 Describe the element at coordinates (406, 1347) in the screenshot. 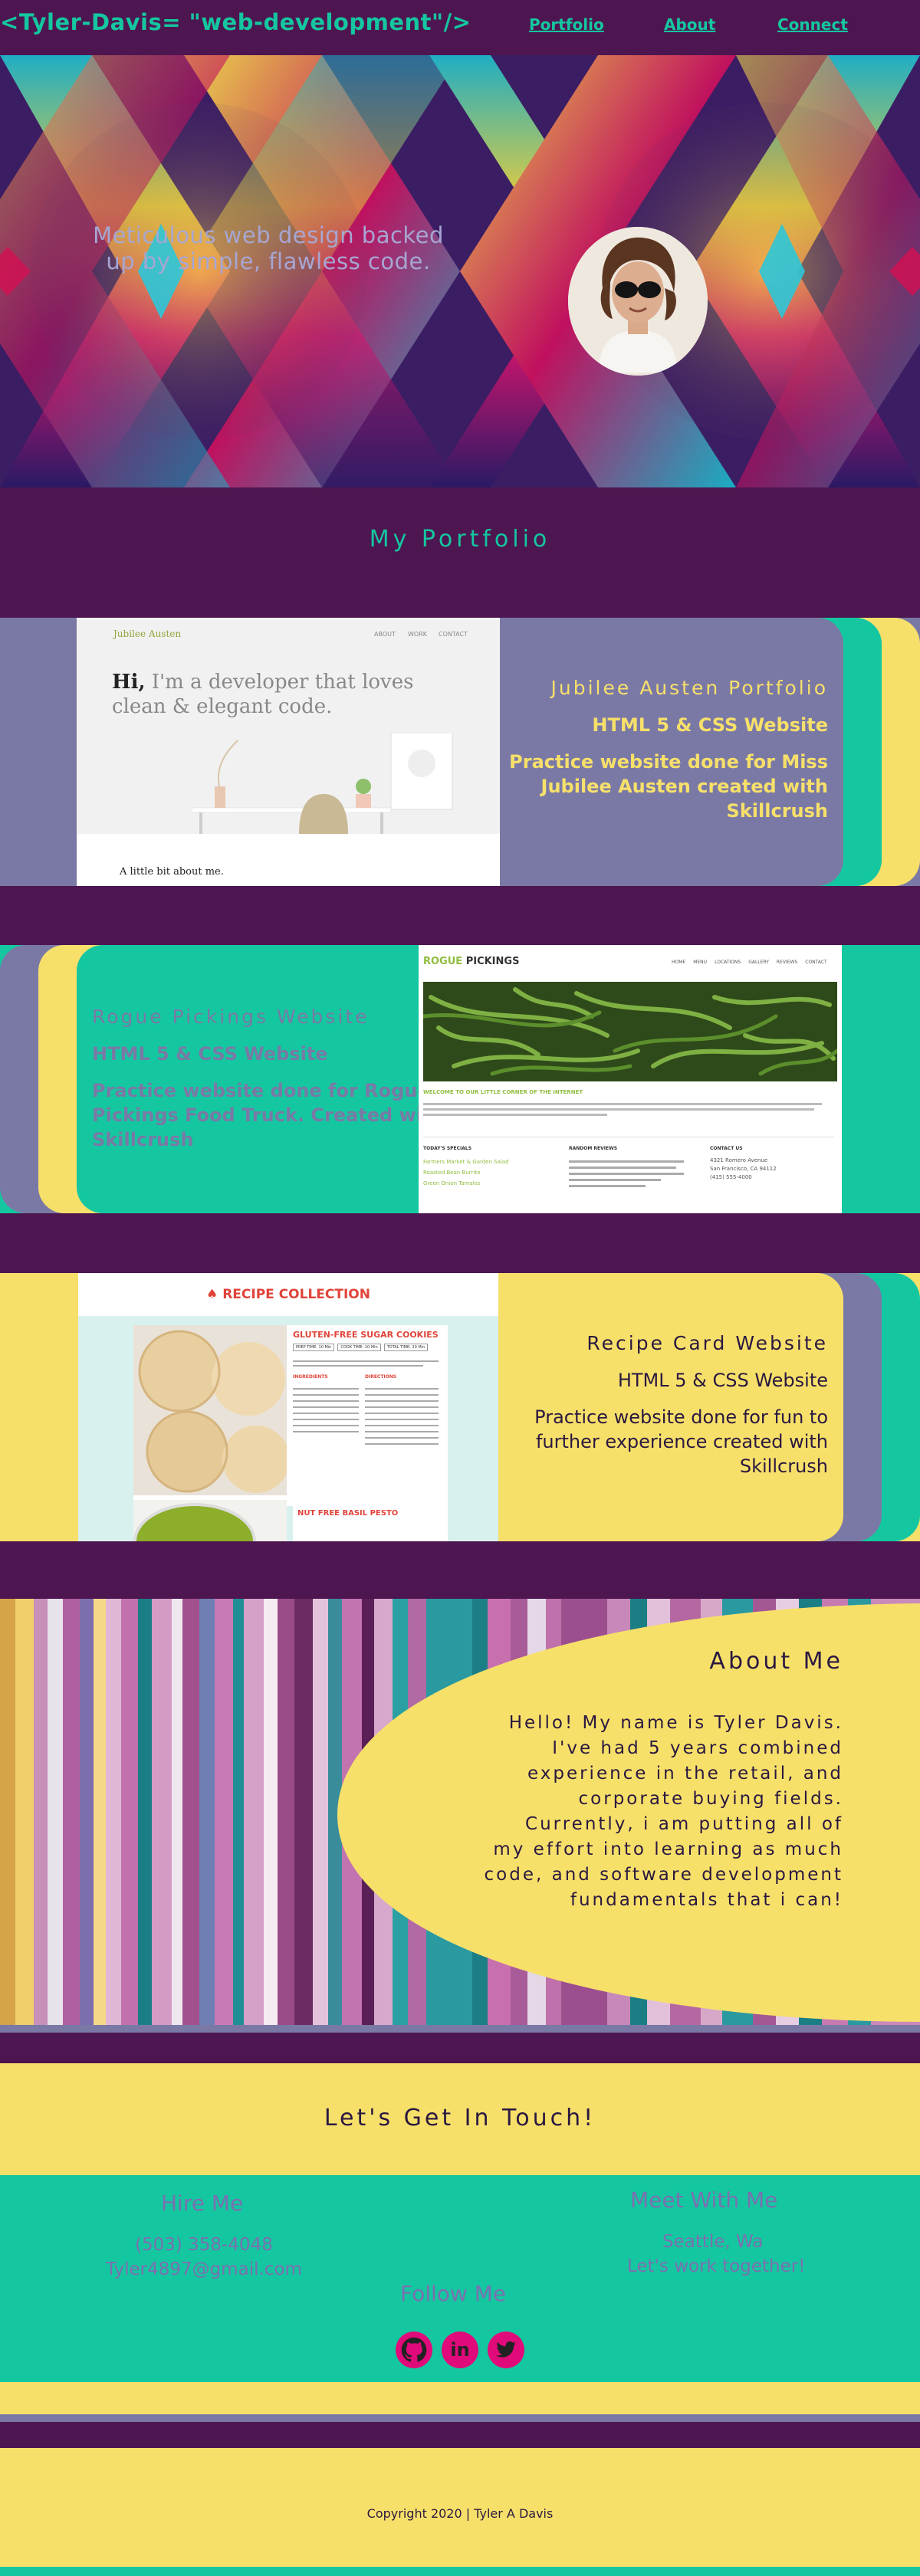

I see `recipe-tag: TOTAL TIME: 20 Min` at that location.